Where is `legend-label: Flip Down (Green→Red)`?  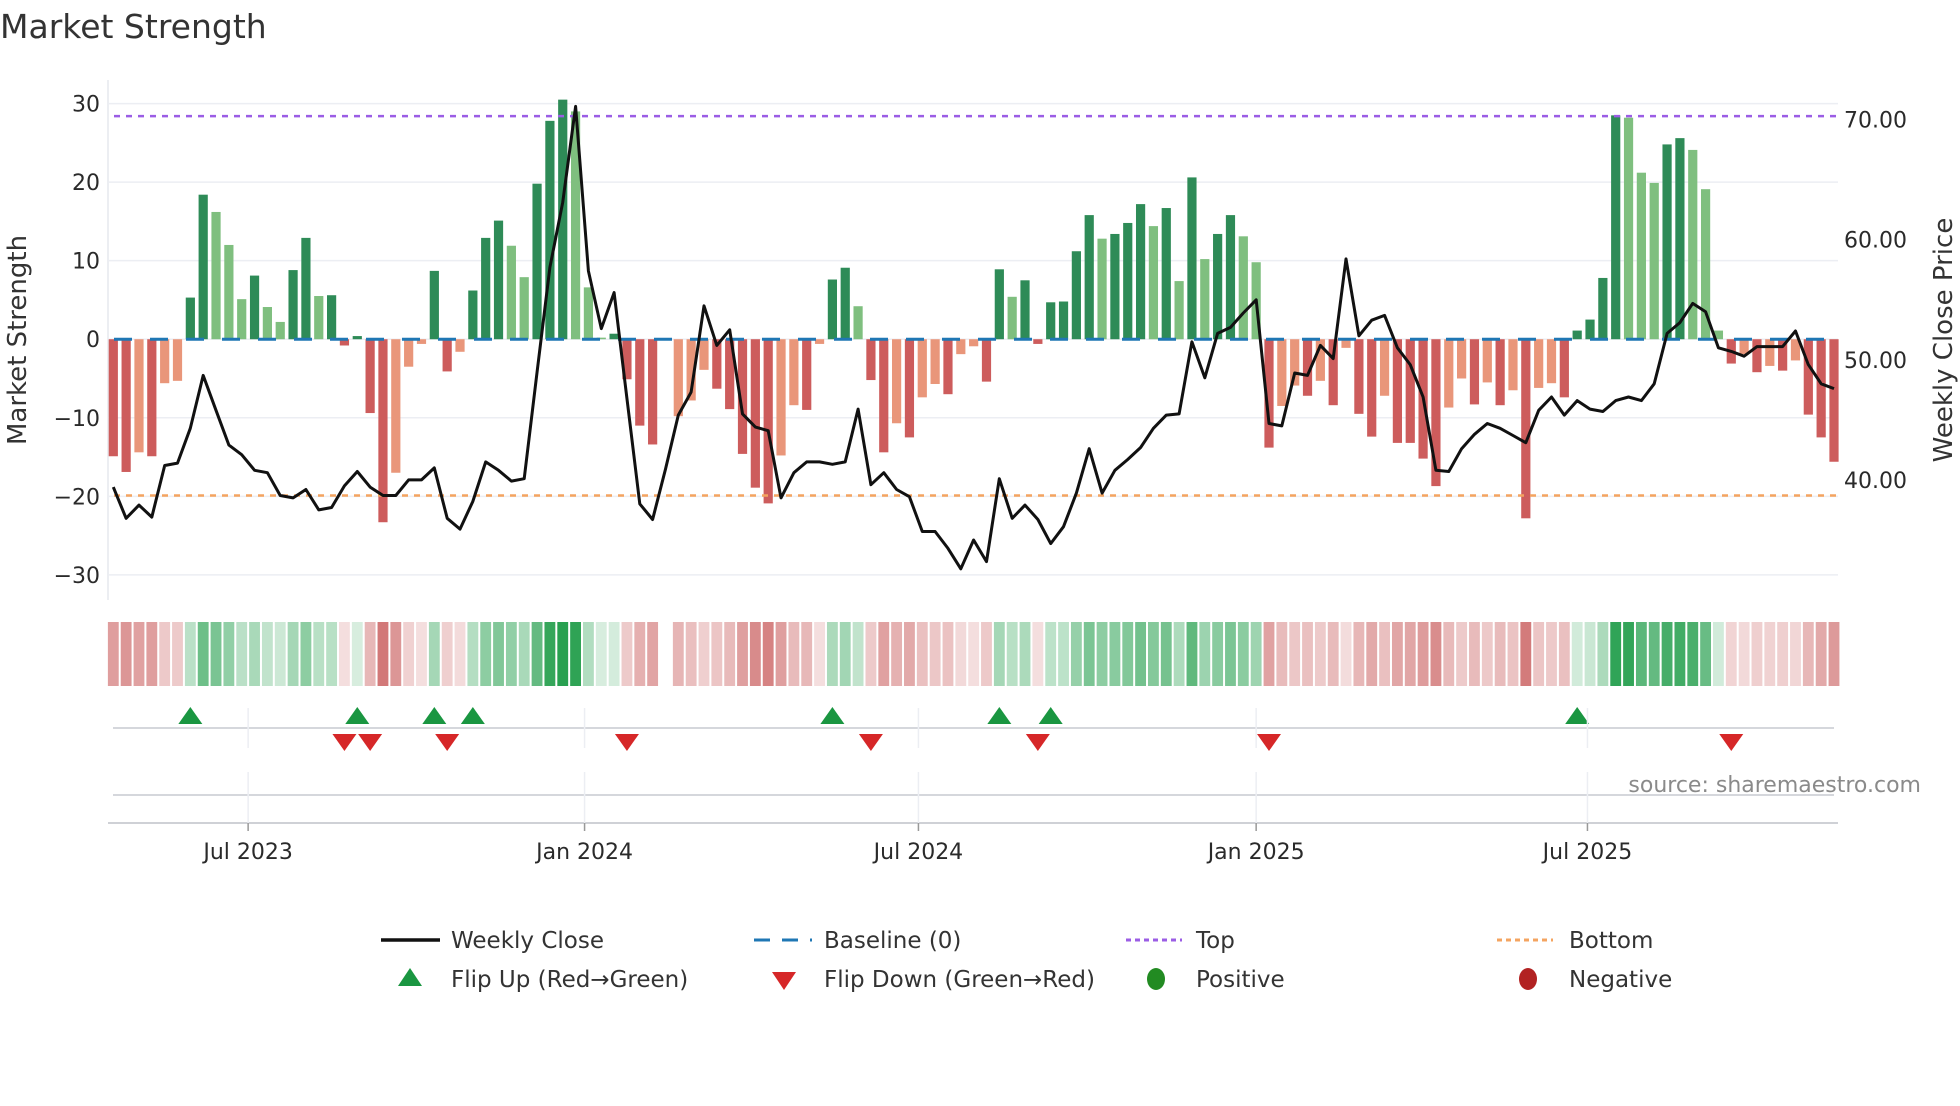 legend-label: Flip Down (Green→Red) is located at coordinates (959, 980).